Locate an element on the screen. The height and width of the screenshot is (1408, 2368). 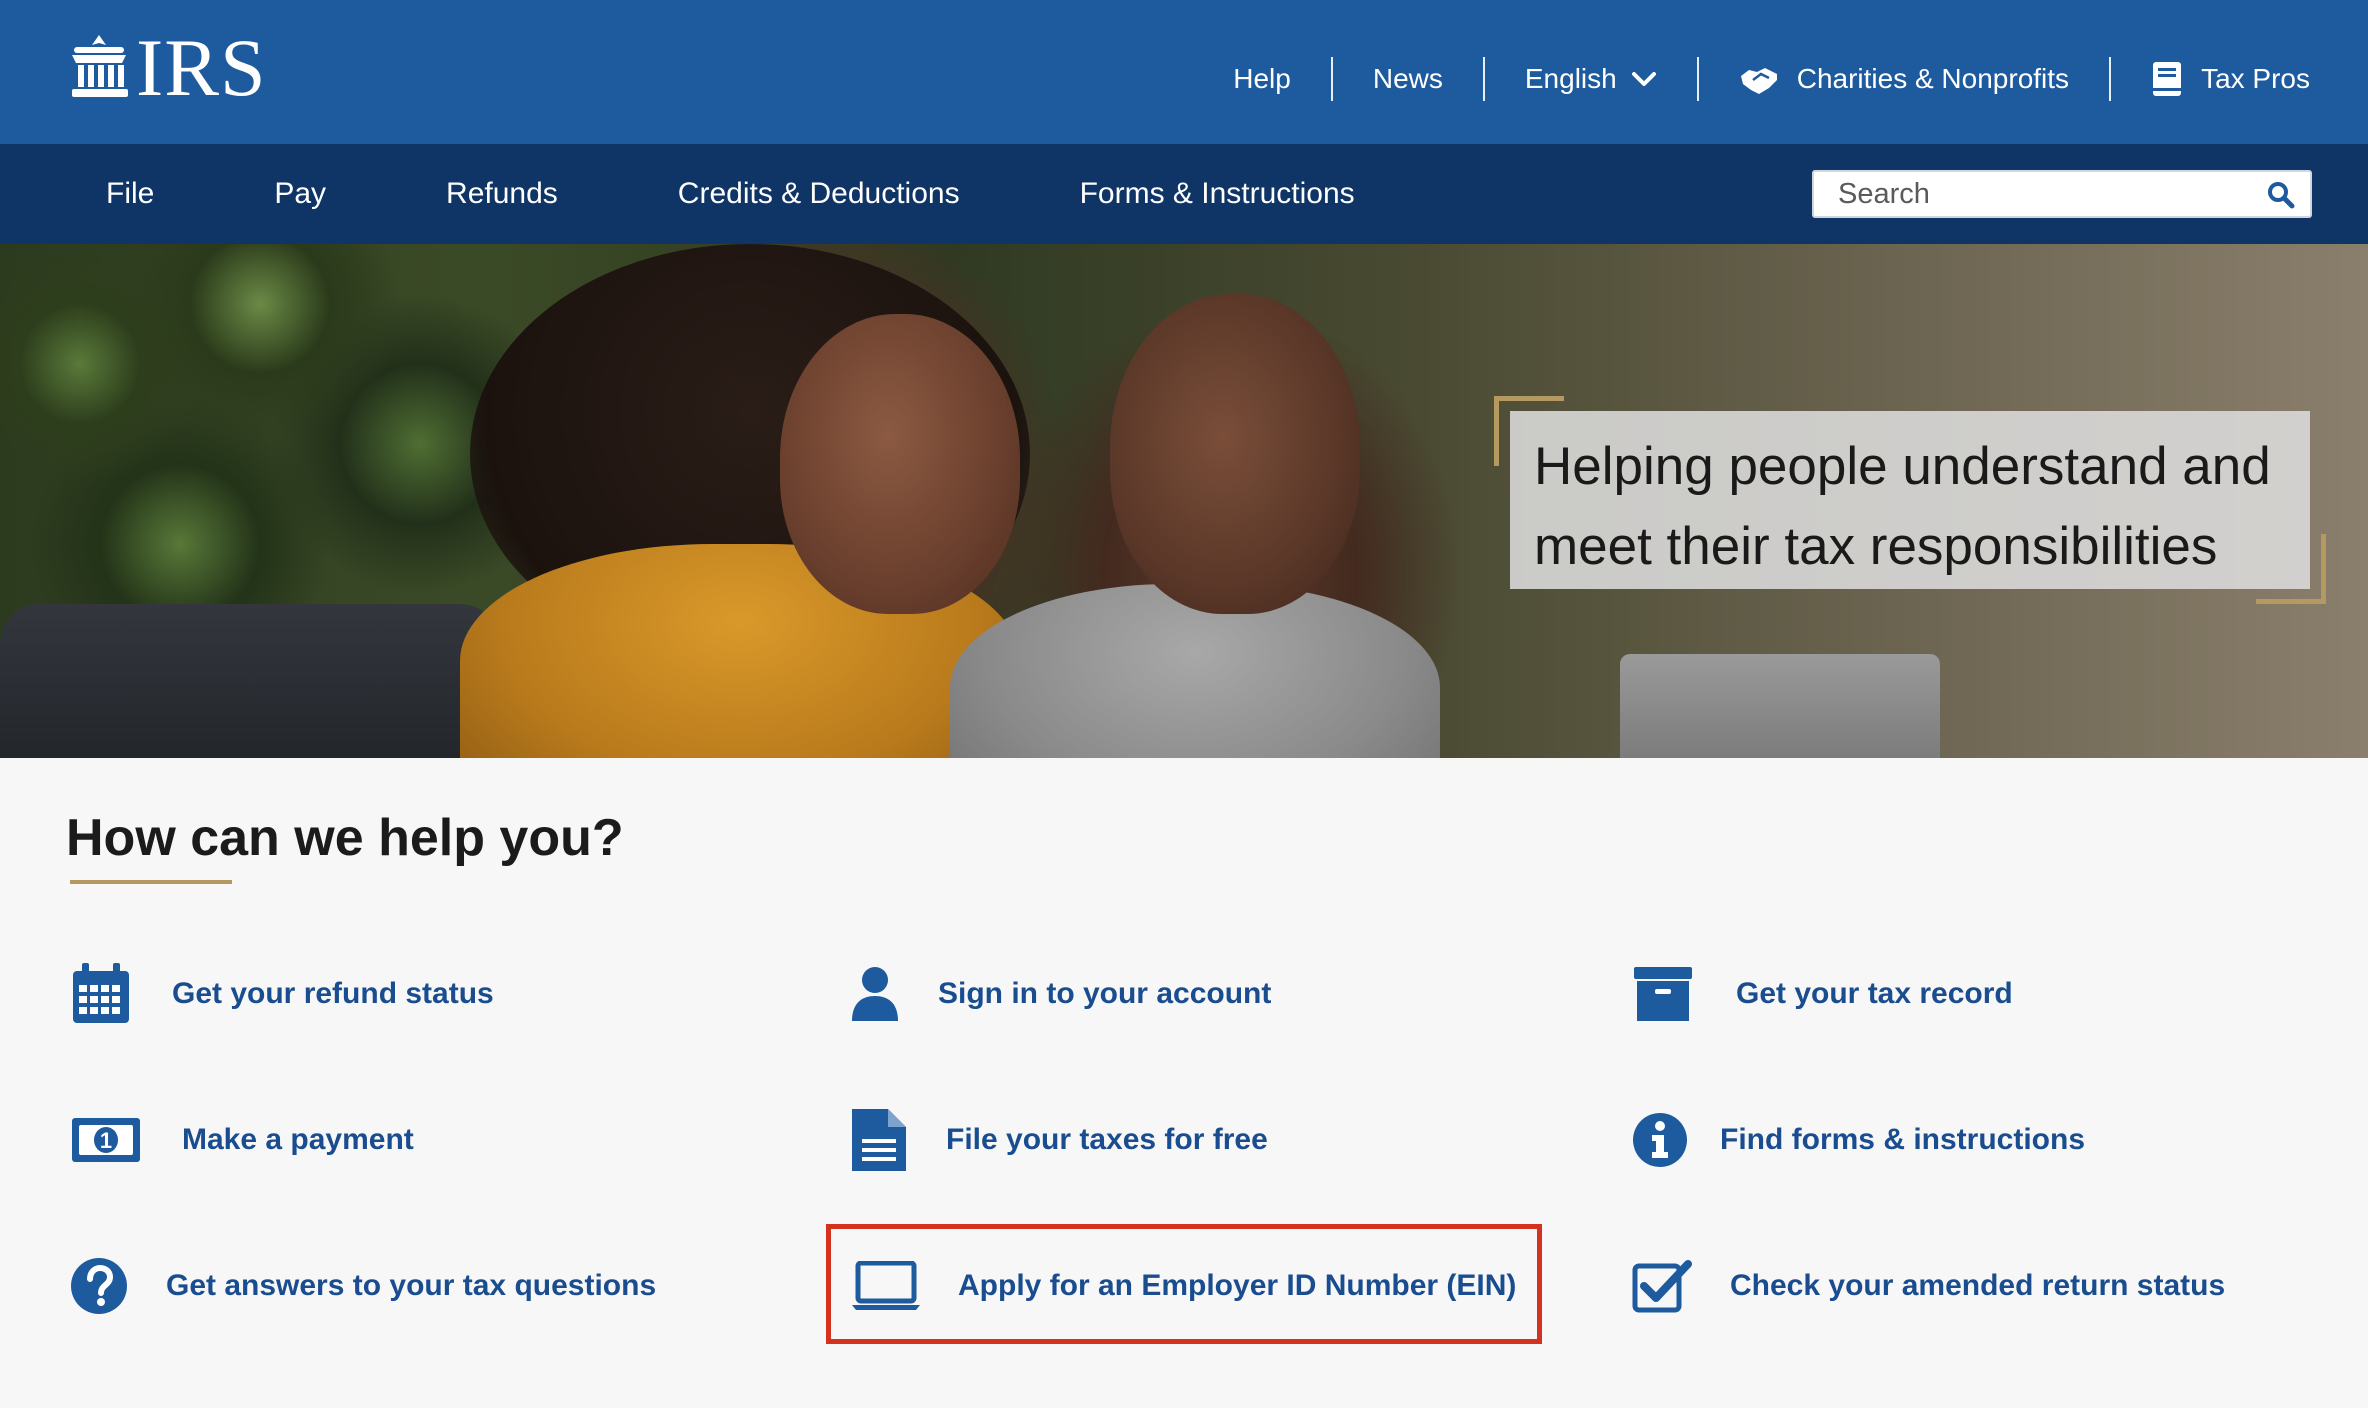
info-icon is located at coordinates (1660, 1140).